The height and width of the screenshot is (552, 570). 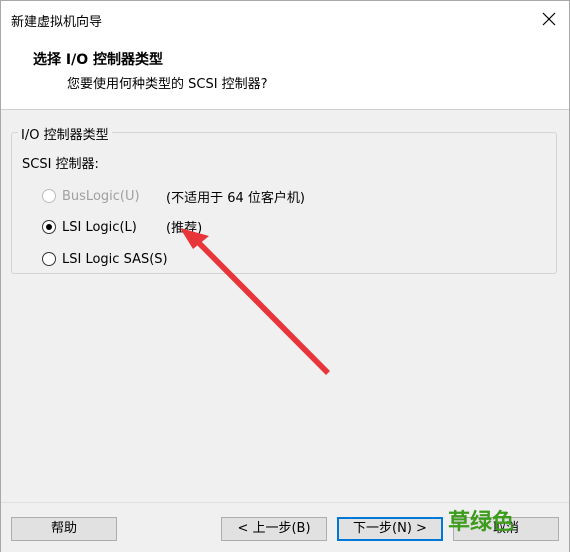 What do you see at coordinates (98, 60) in the screenshot?
I see `page-title: 选择 I/O 控制器类型` at bounding box center [98, 60].